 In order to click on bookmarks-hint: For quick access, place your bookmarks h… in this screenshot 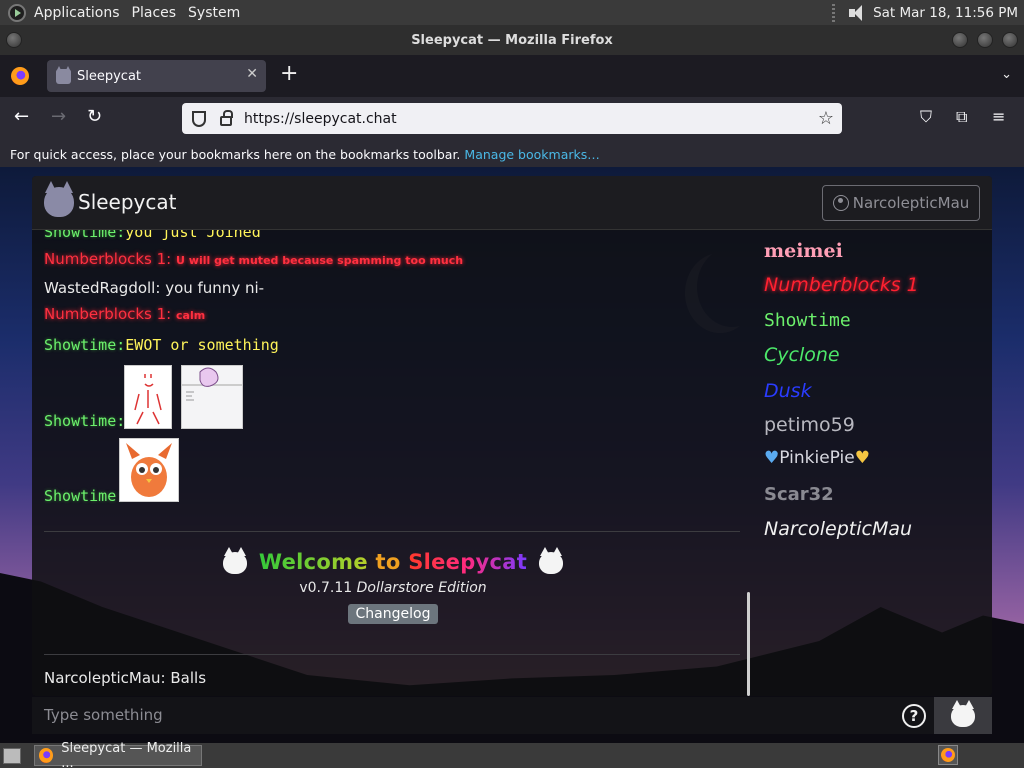, I will do `click(235, 154)`.